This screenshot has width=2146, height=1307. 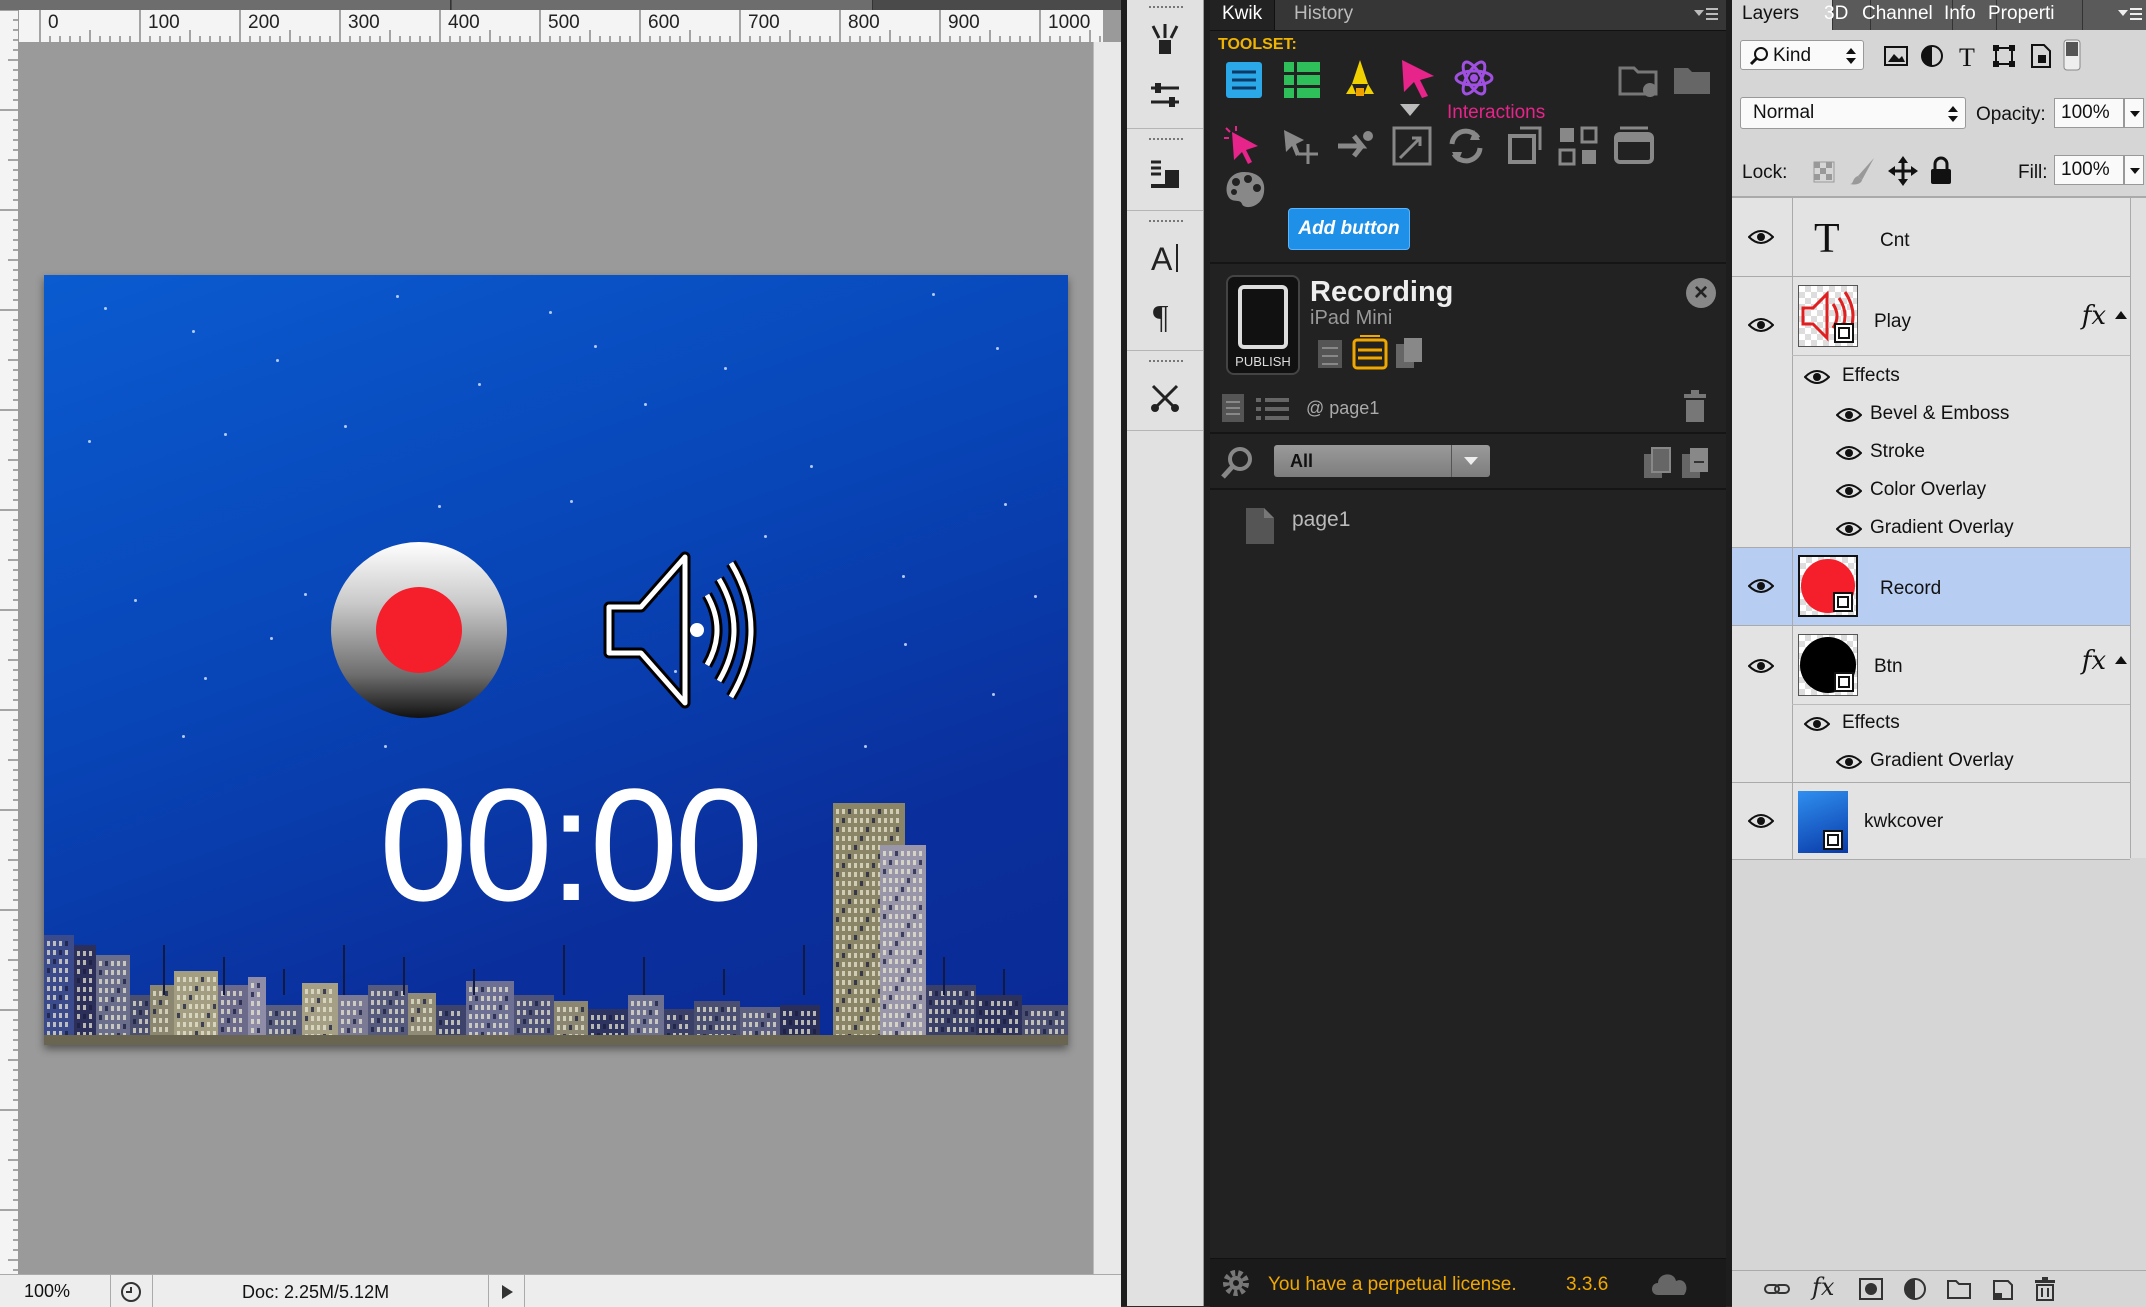 I want to click on fill-dropdown, so click(x=2134, y=170).